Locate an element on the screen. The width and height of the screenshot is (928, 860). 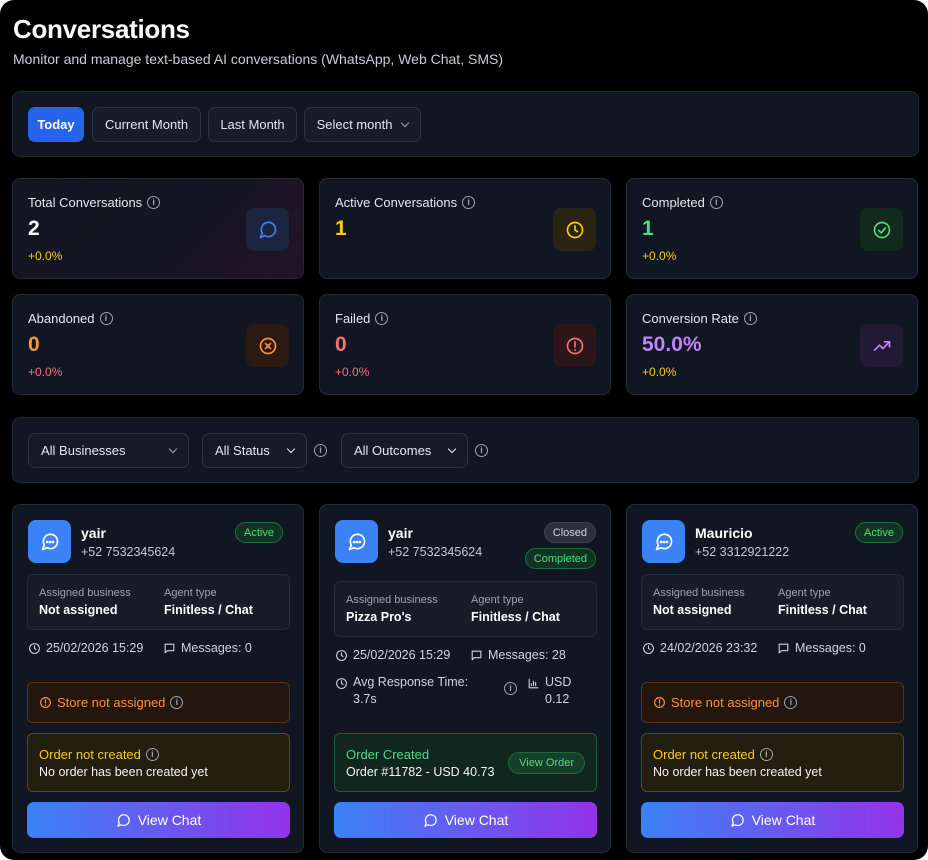
contact-phone: +52 3312921222 is located at coordinates (742, 552).